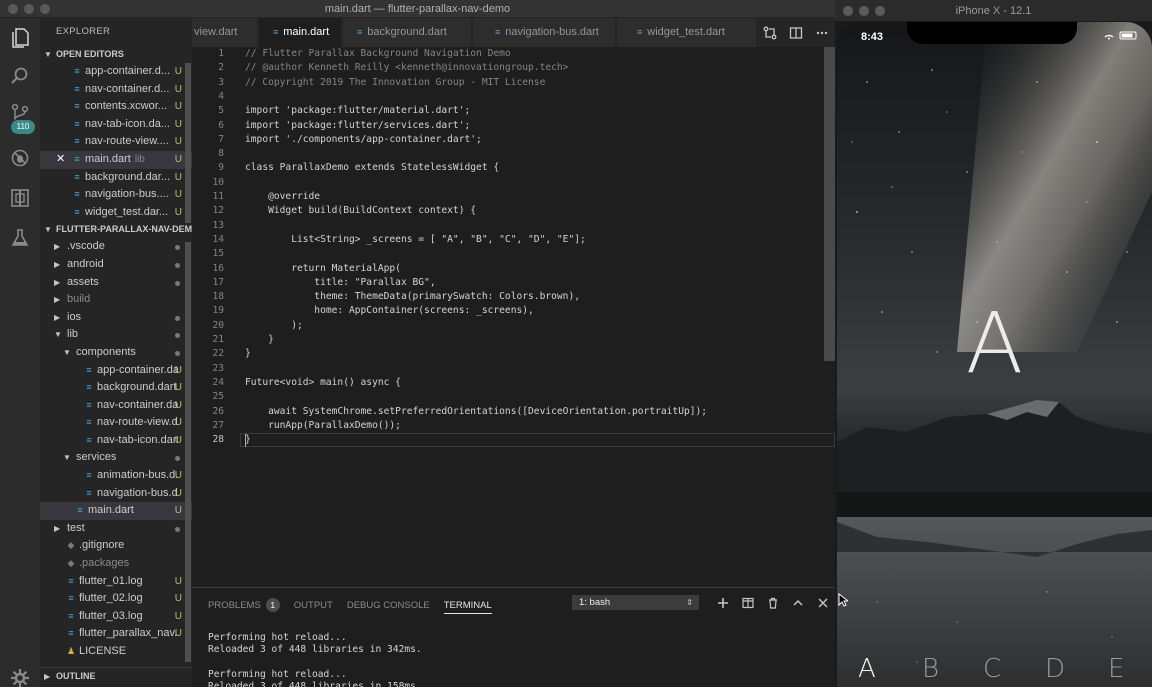  I want to click on open-editor-item: ✕ ≡ main.dart lib U, so click(116, 159).